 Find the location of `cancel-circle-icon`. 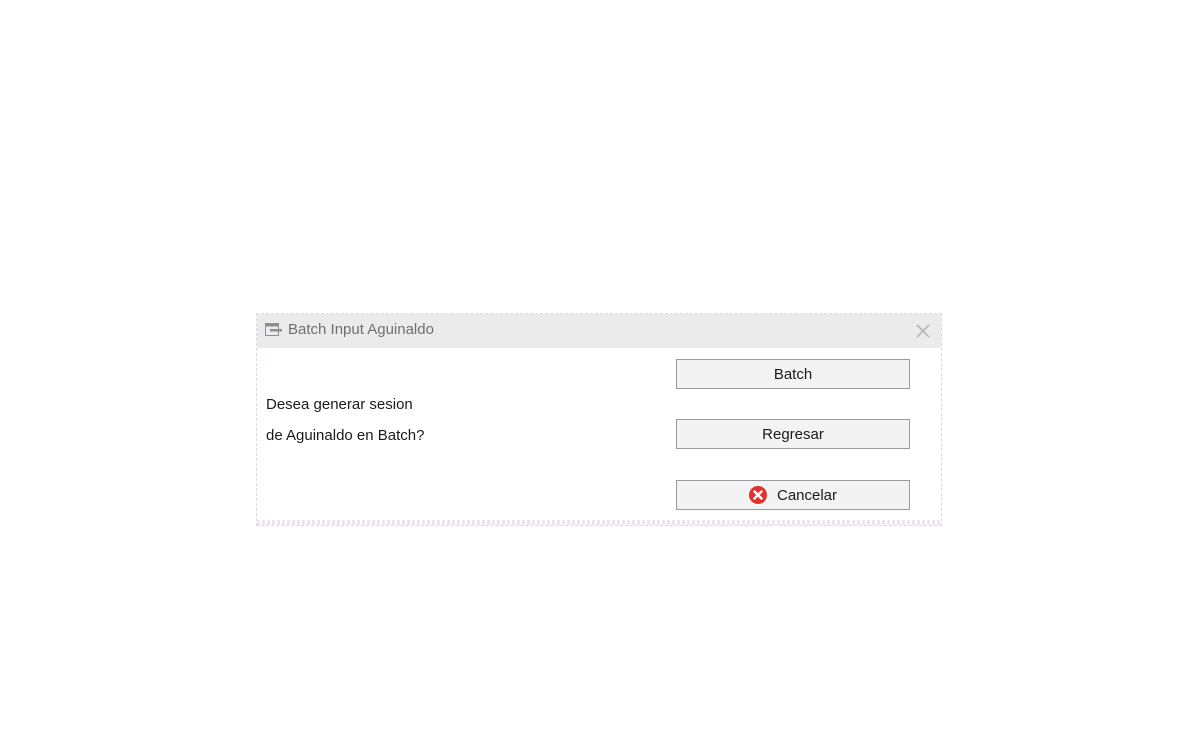

cancel-circle-icon is located at coordinates (757, 495).